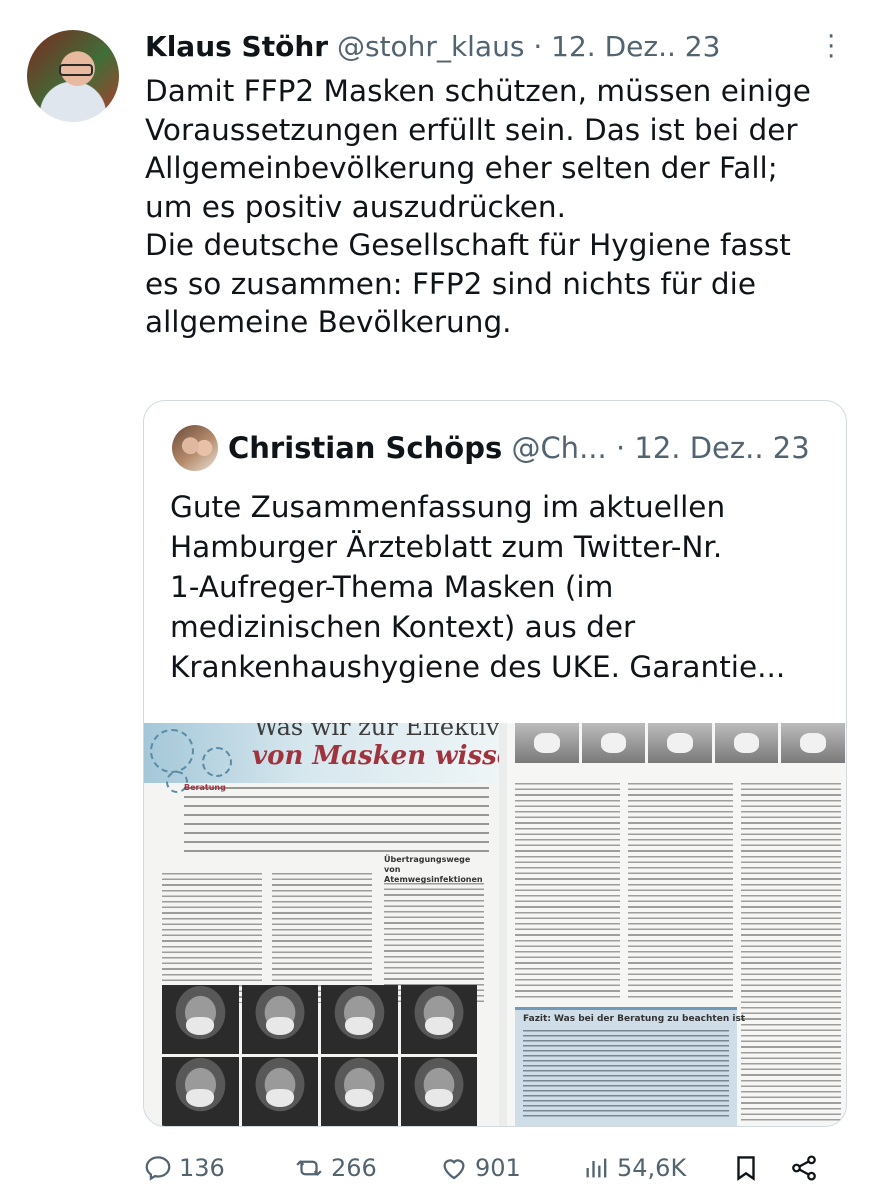 This screenshot has height=1200, width=871. I want to click on author-handle: @stohr_klaus, so click(430, 46).